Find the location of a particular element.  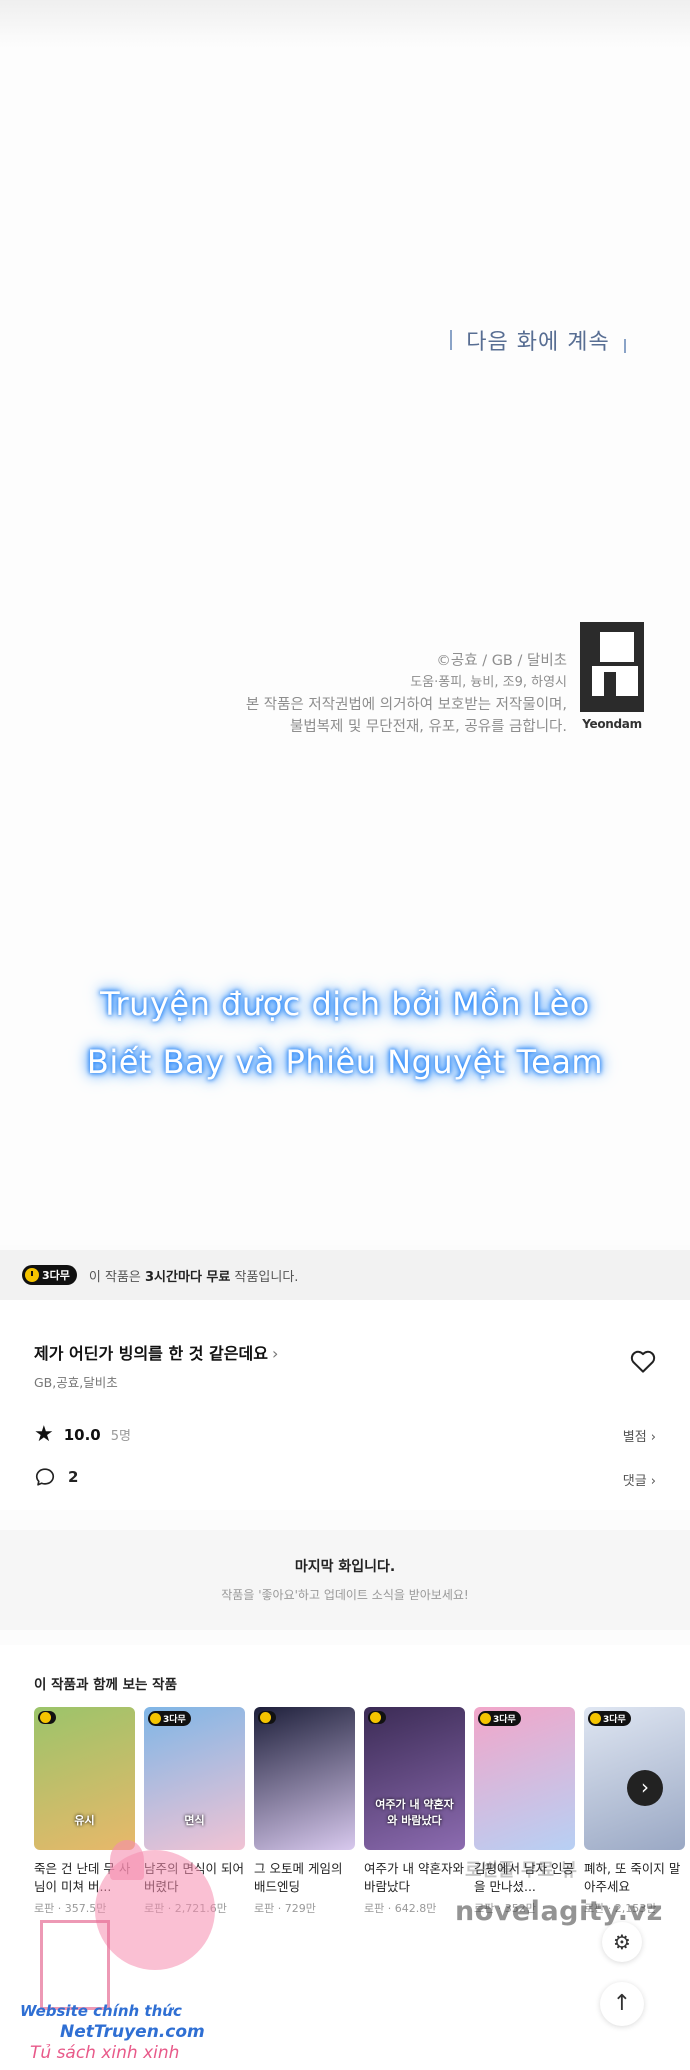

recommendation-meta: 로판 · 729만 is located at coordinates (285, 1908).